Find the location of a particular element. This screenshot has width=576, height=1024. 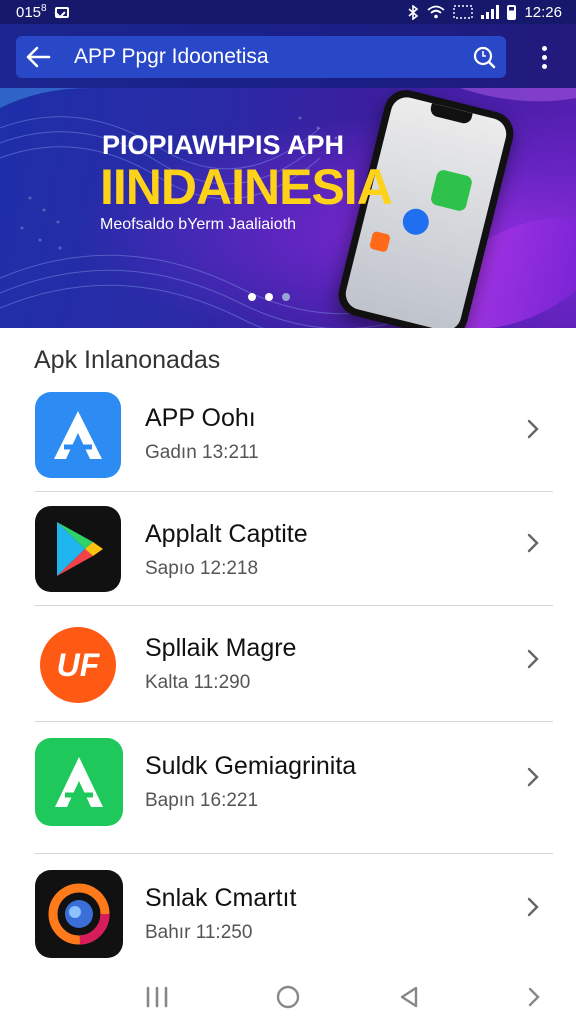

more-vert-icon is located at coordinates (544, 48).